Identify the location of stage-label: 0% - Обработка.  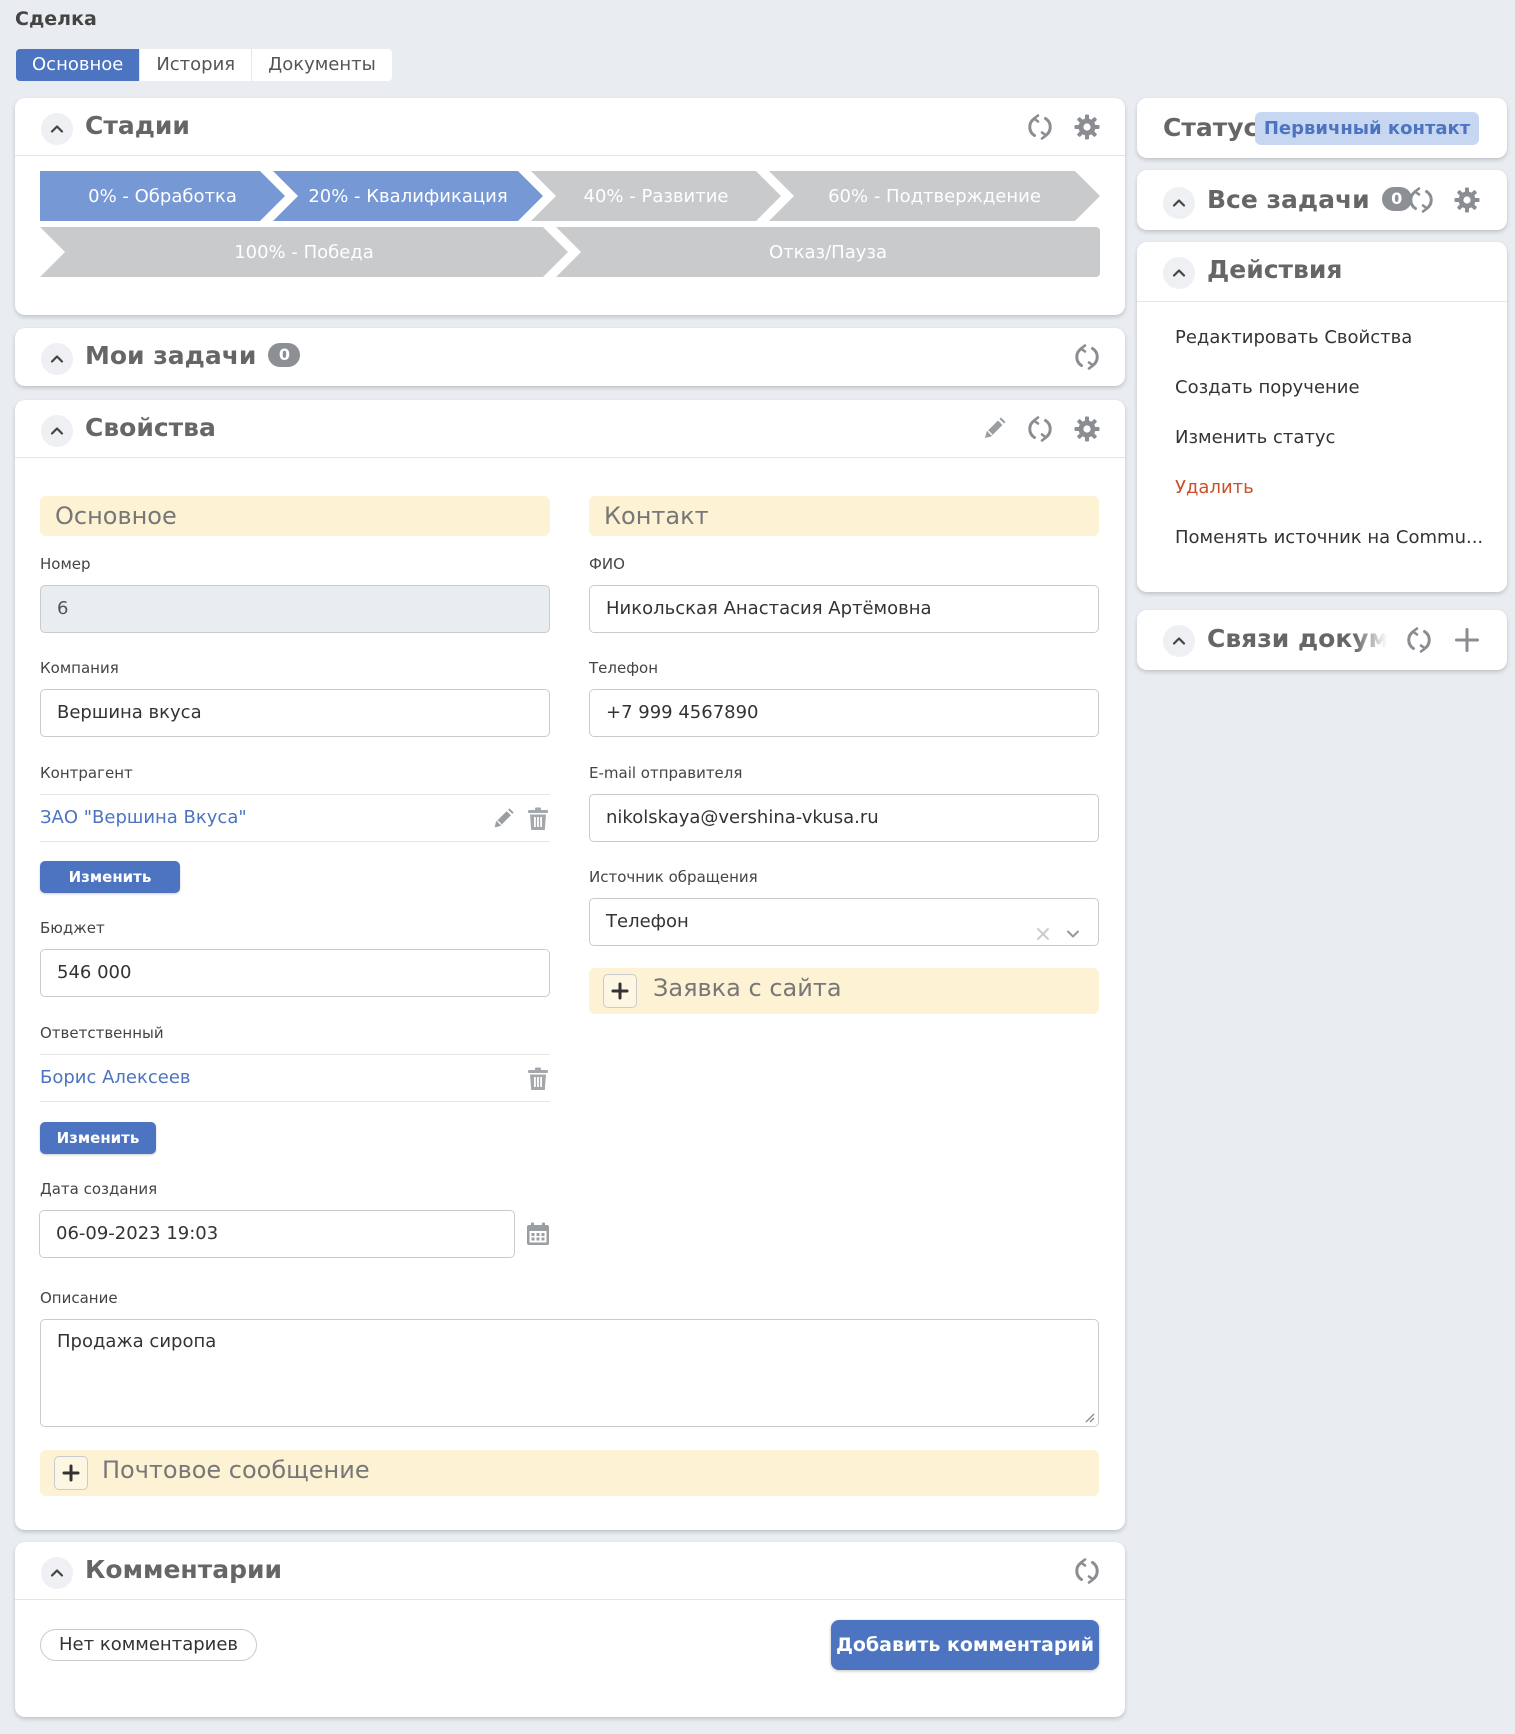
(162, 196).